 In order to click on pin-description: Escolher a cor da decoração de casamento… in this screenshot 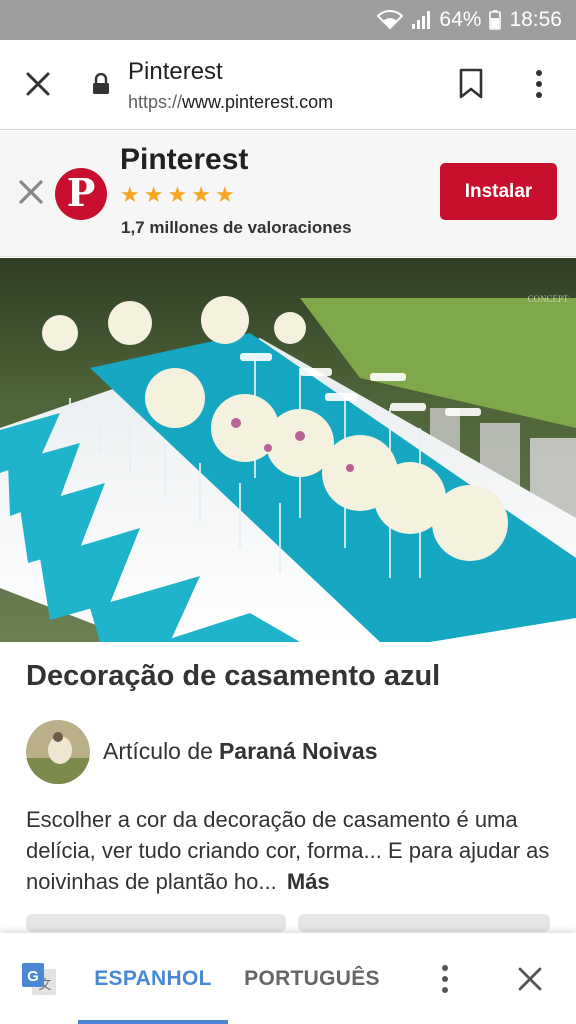, I will do `click(291, 850)`.